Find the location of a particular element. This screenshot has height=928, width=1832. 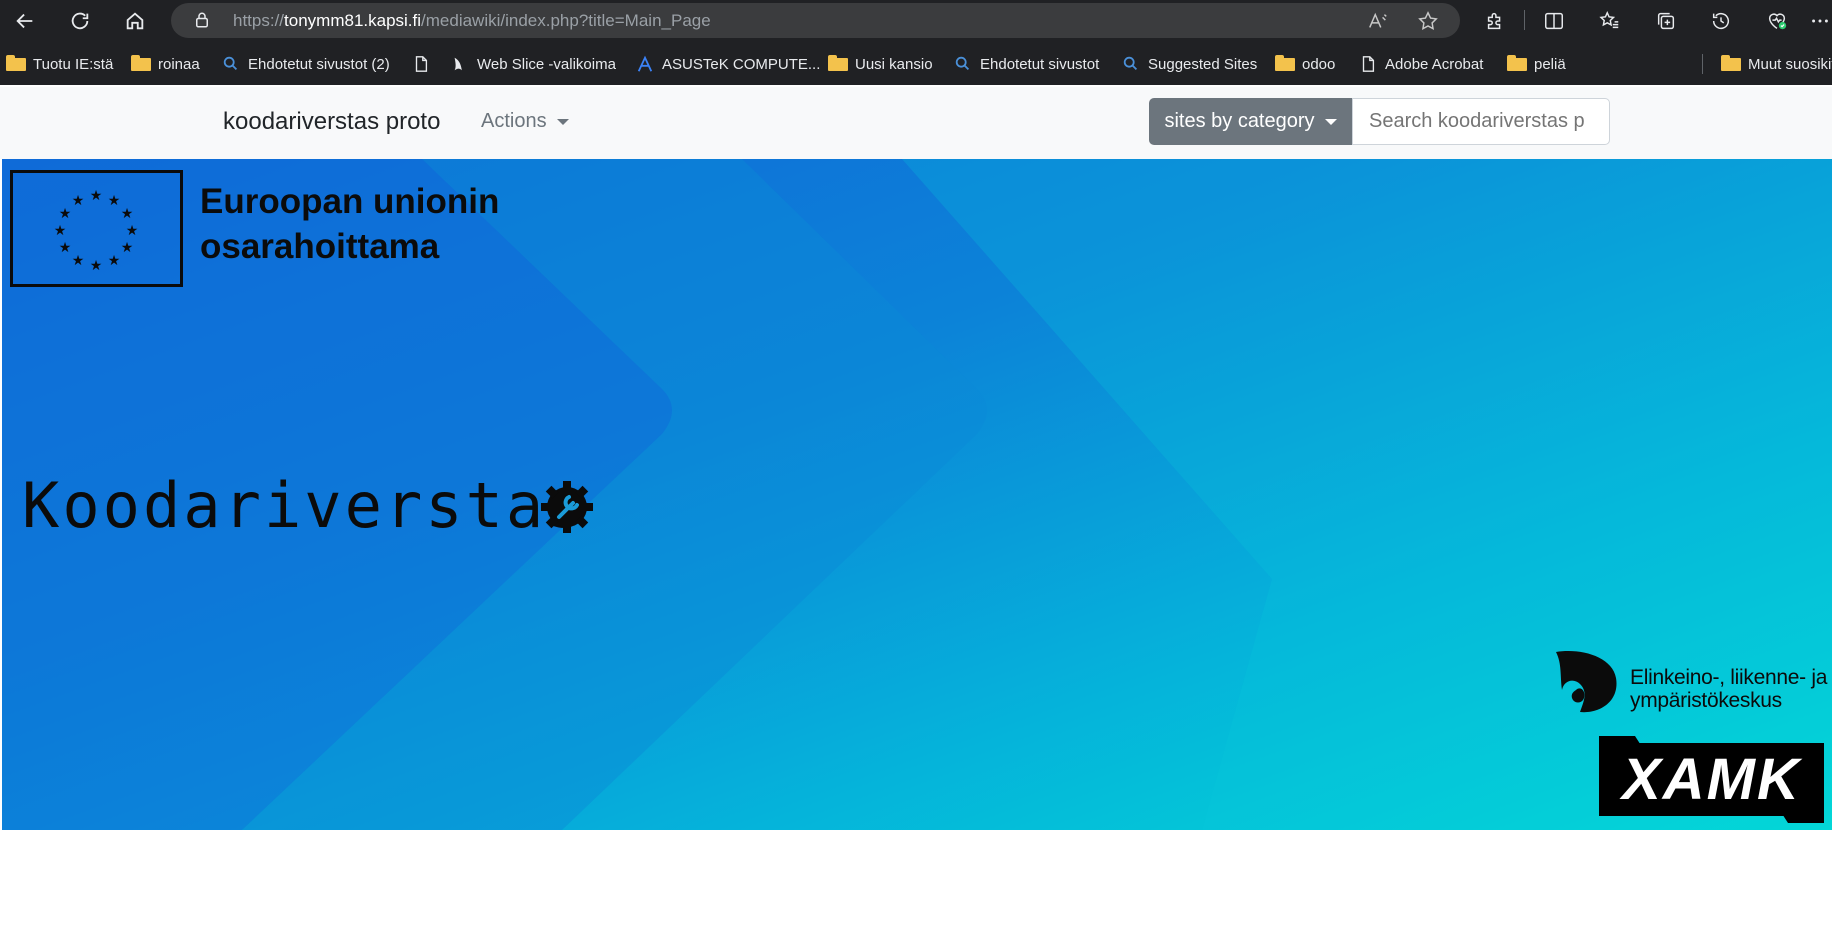

back-arrow-icon is located at coordinates (24, 21).